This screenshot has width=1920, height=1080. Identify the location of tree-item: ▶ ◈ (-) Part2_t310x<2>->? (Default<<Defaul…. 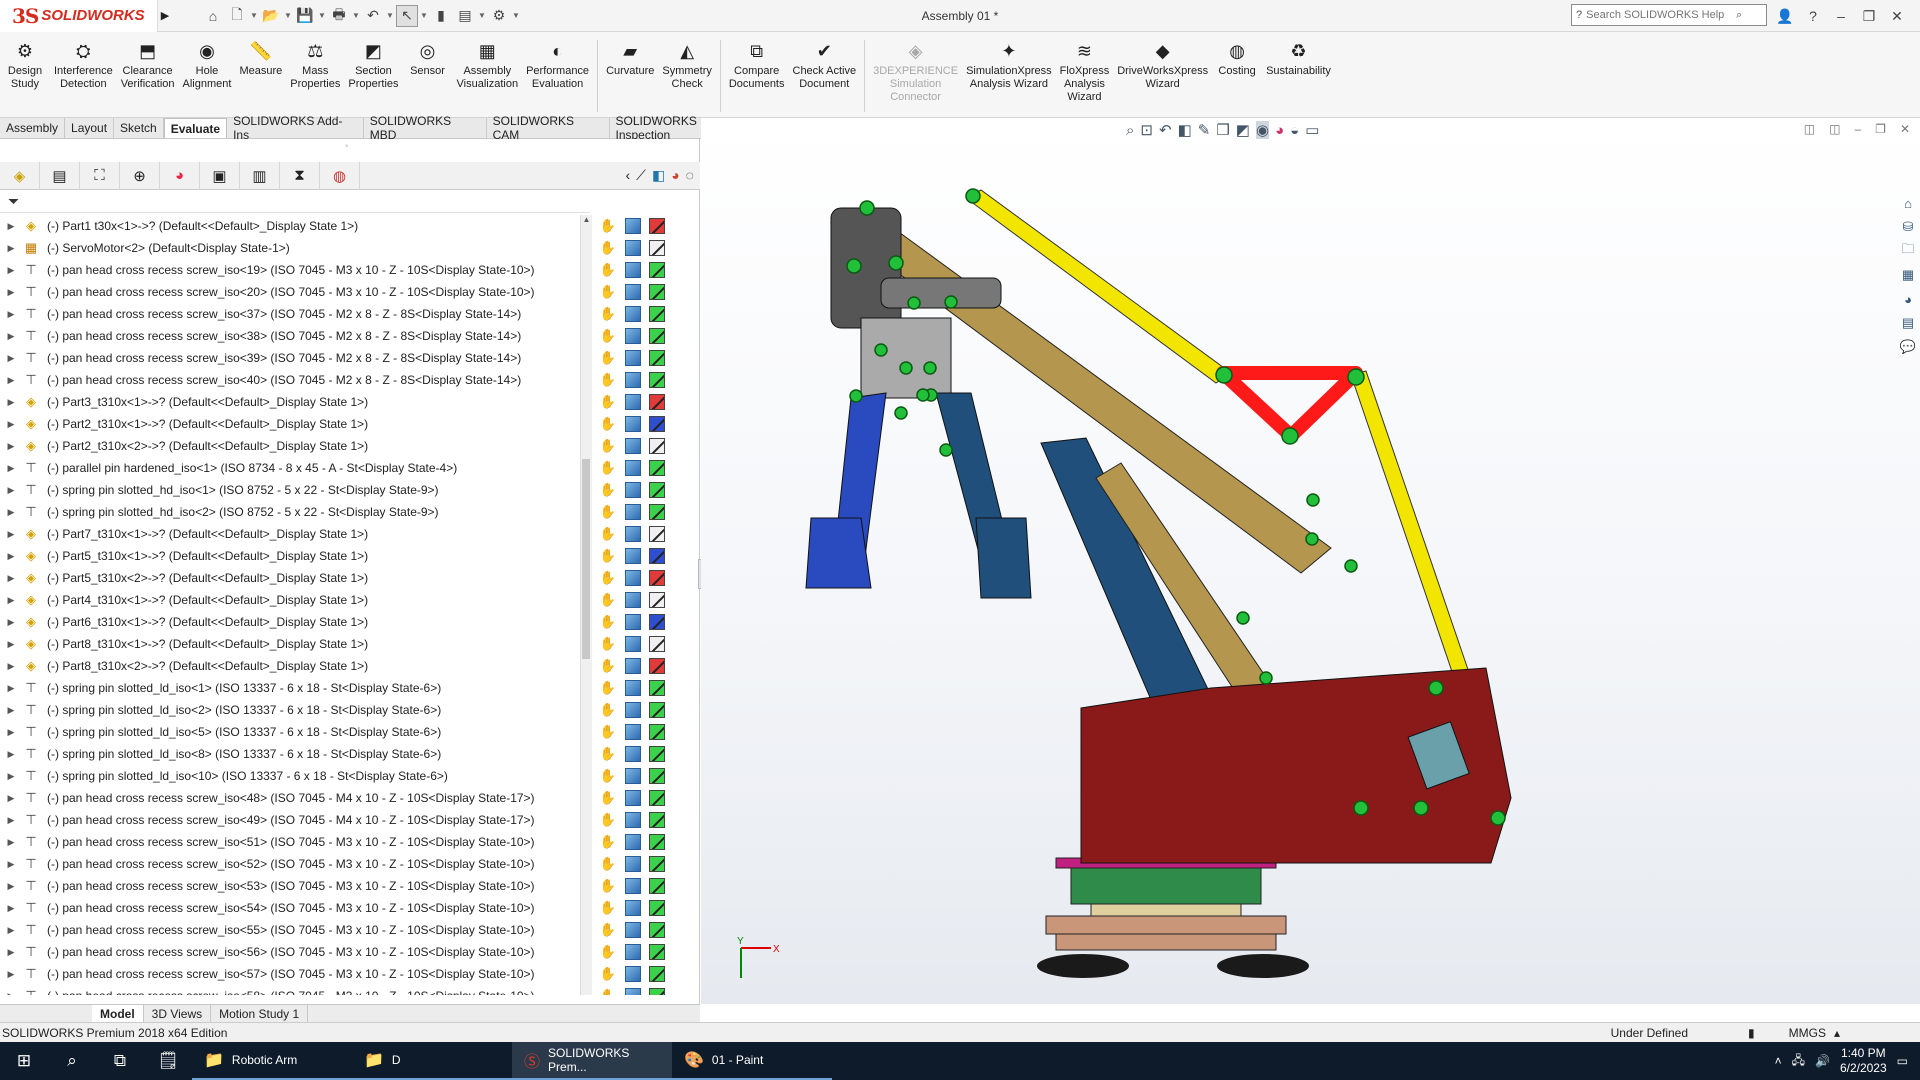
(294, 446).